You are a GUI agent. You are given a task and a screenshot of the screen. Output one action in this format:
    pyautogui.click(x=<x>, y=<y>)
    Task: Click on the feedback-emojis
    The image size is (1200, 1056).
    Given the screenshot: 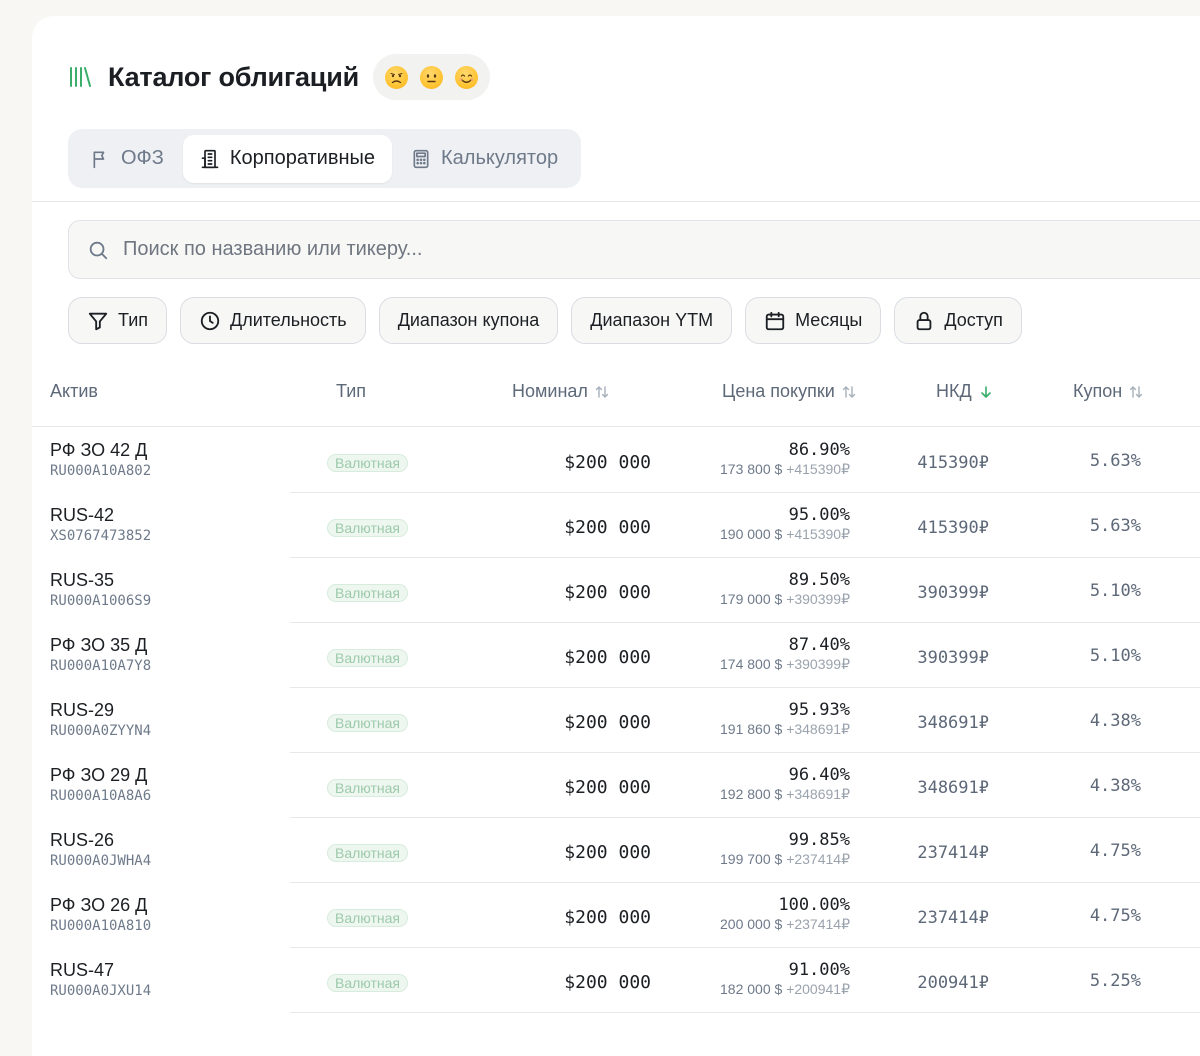 What is the action you would take?
    pyautogui.click(x=432, y=77)
    